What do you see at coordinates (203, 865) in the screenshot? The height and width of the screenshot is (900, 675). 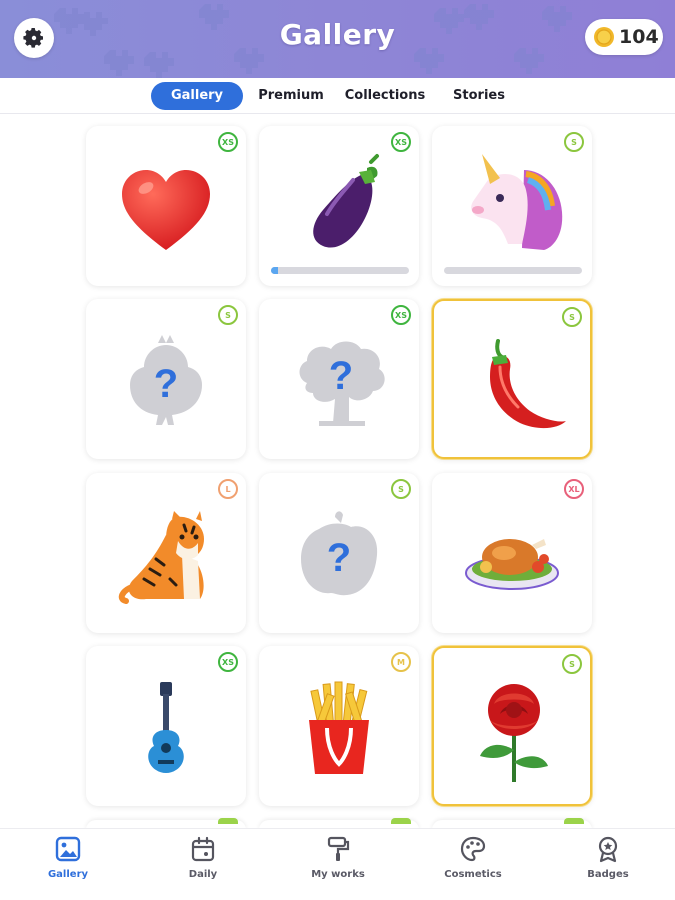 I see `nav-daily: Daily` at bounding box center [203, 865].